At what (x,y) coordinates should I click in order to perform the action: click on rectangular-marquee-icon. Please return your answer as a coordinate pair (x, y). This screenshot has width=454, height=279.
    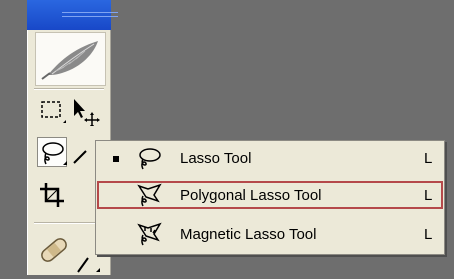
    Looking at the image, I should click on (53, 112).